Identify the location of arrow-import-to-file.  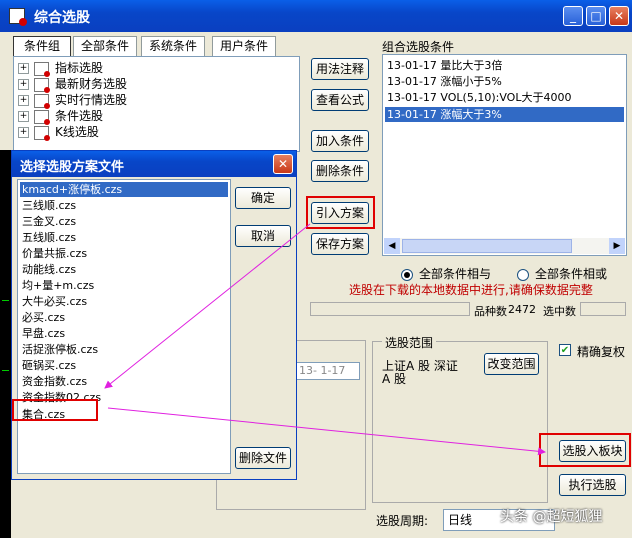
(207, 306).